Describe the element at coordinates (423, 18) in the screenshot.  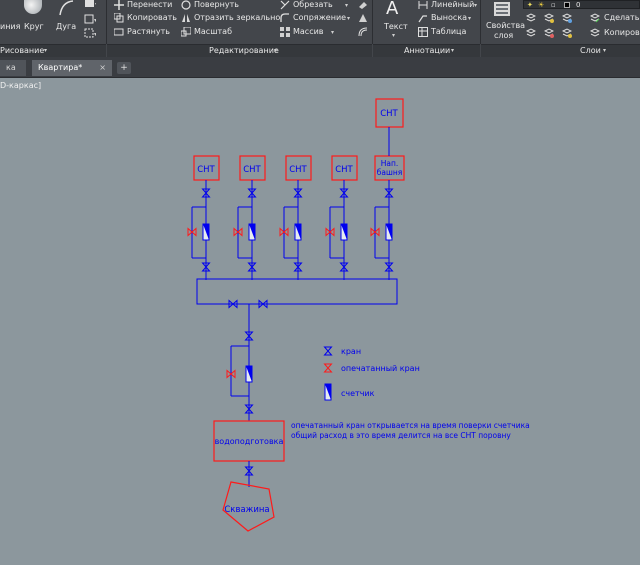
I see `leader-icon` at that location.